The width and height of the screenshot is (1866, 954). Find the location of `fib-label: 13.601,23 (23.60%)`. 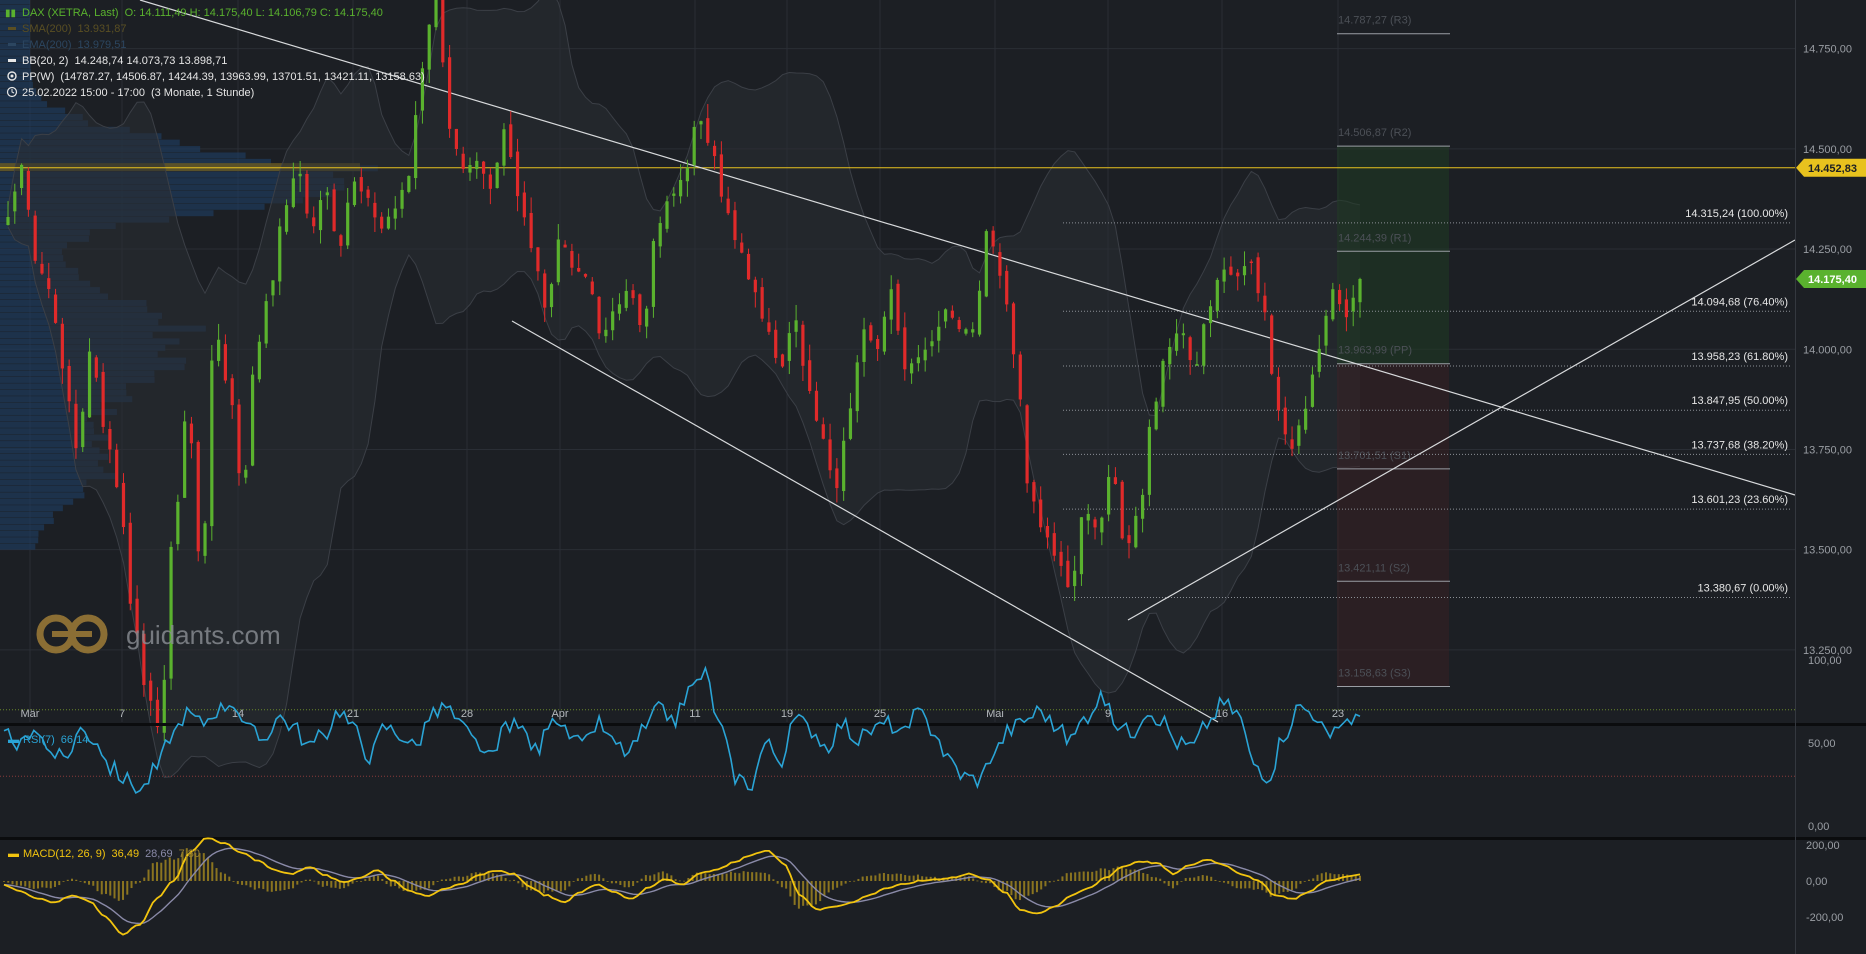

fib-label: 13.601,23 (23.60%) is located at coordinates (1739, 500).